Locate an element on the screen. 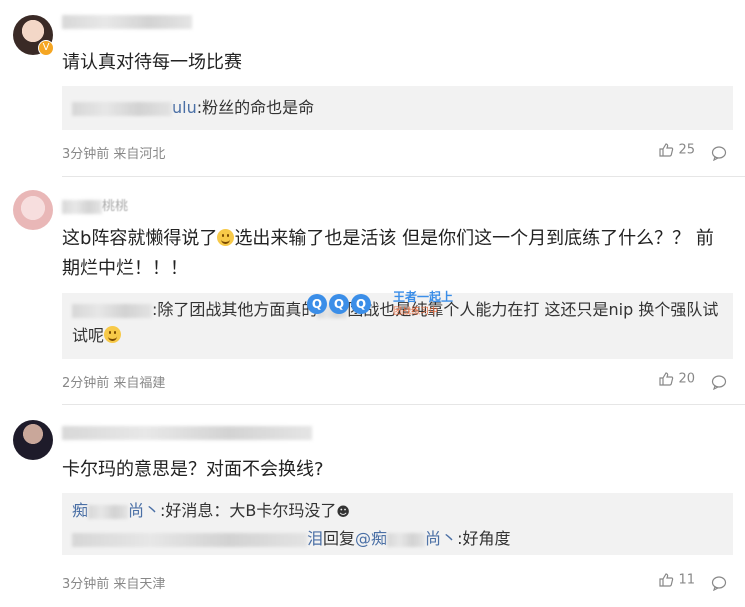  like-count: 25 is located at coordinates (686, 150).